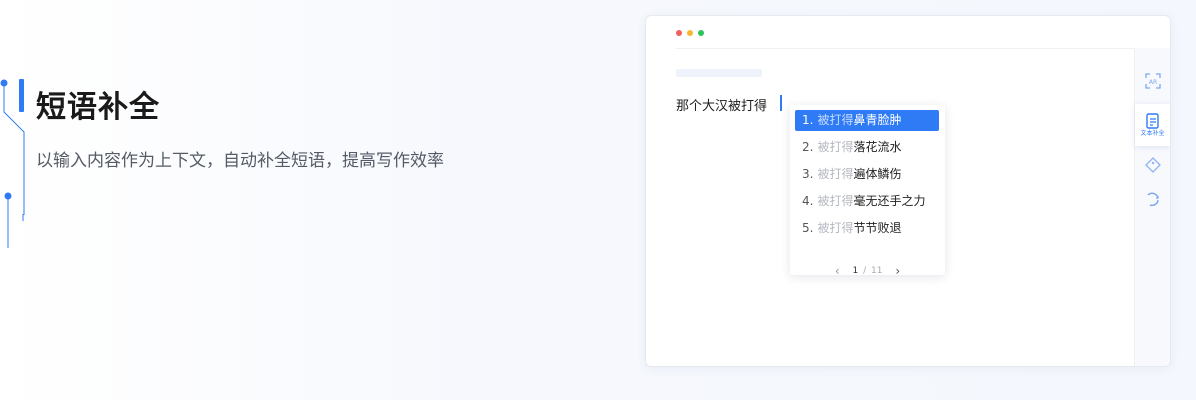  I want to click on decorative-lines, so click(12, 163).